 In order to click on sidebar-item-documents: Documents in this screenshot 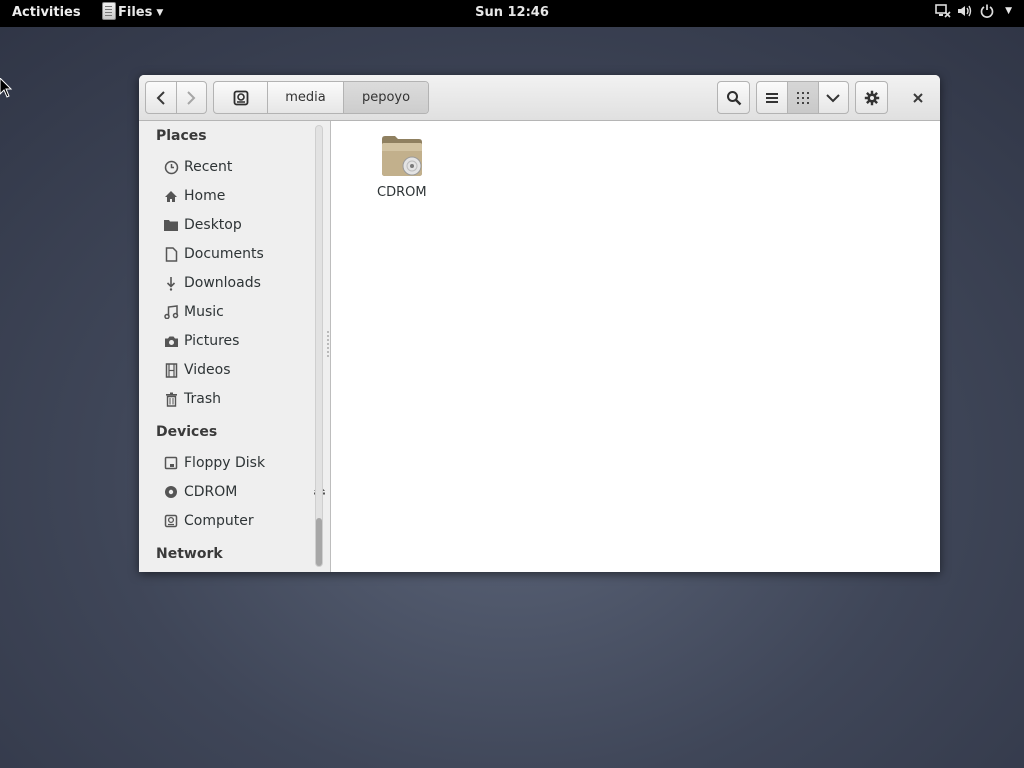, I will do `click(238, 254)`.